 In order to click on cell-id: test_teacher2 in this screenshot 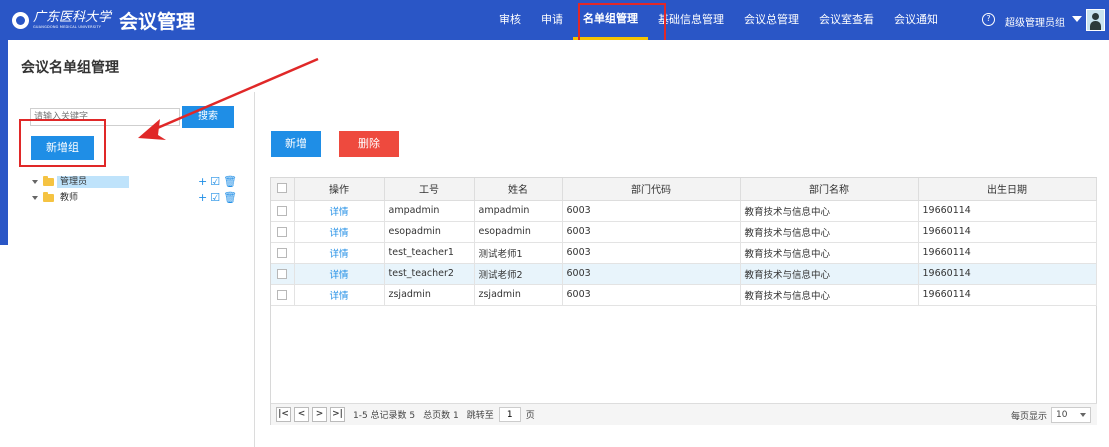, I will do `click(429, 274)`.